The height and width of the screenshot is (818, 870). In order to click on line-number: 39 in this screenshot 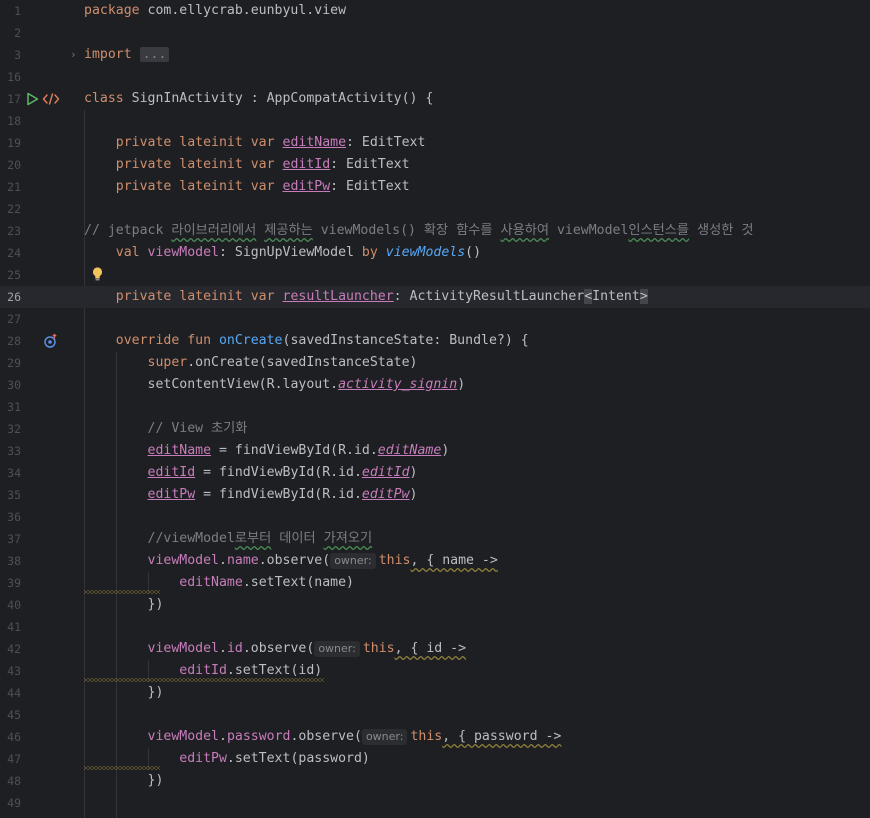, I will do `click(14, 583)`.